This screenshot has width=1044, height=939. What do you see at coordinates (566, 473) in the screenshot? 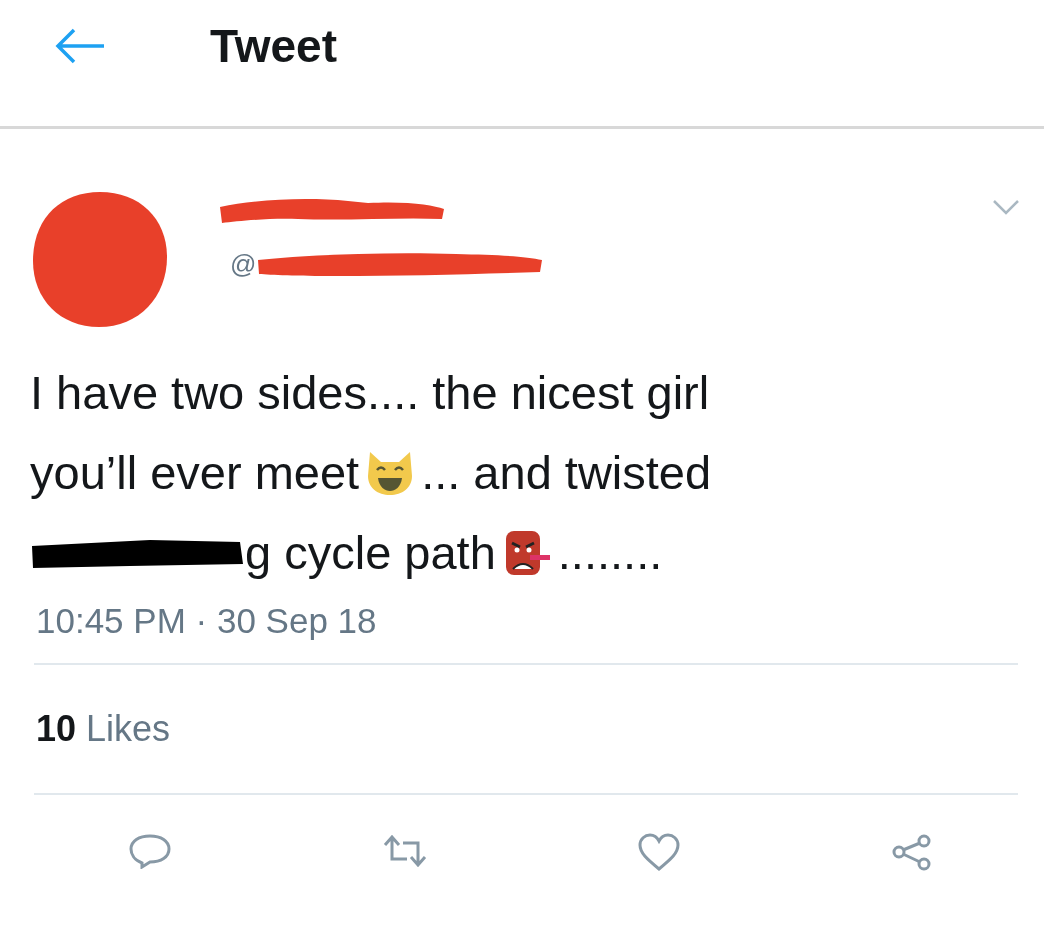
I see `tweet-text: ... and twisted` at bounding box center [566, 473].